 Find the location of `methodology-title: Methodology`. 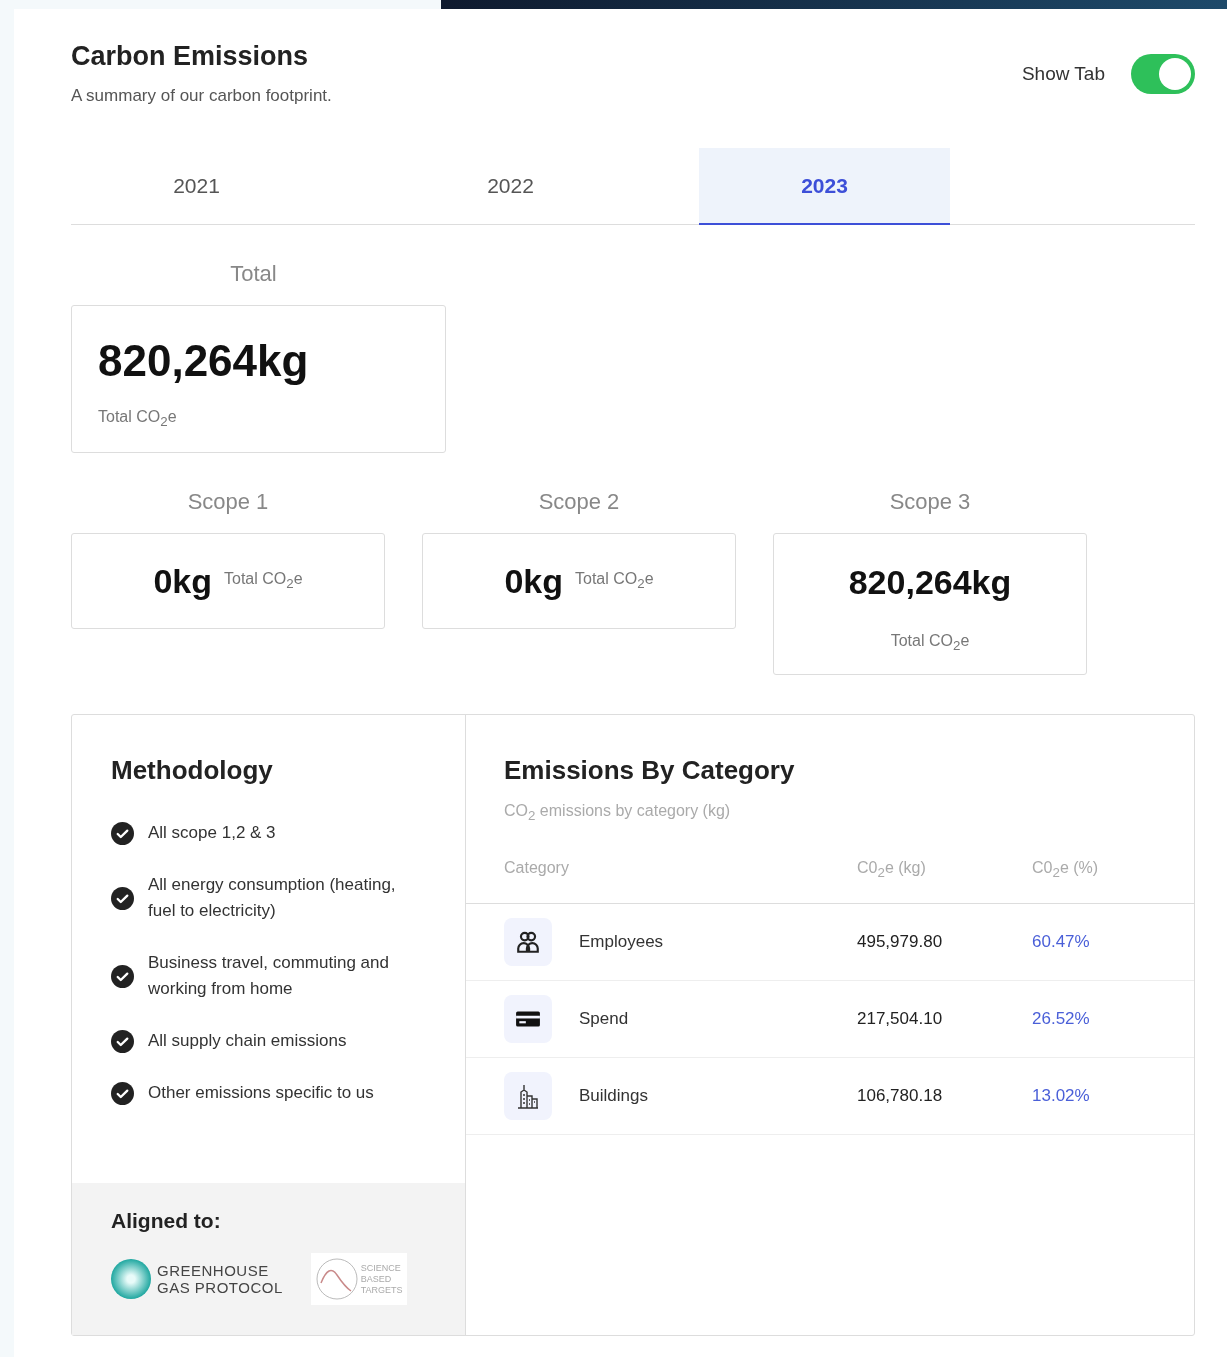

methodology-title: Methodology is located at coordinates (192, 770).